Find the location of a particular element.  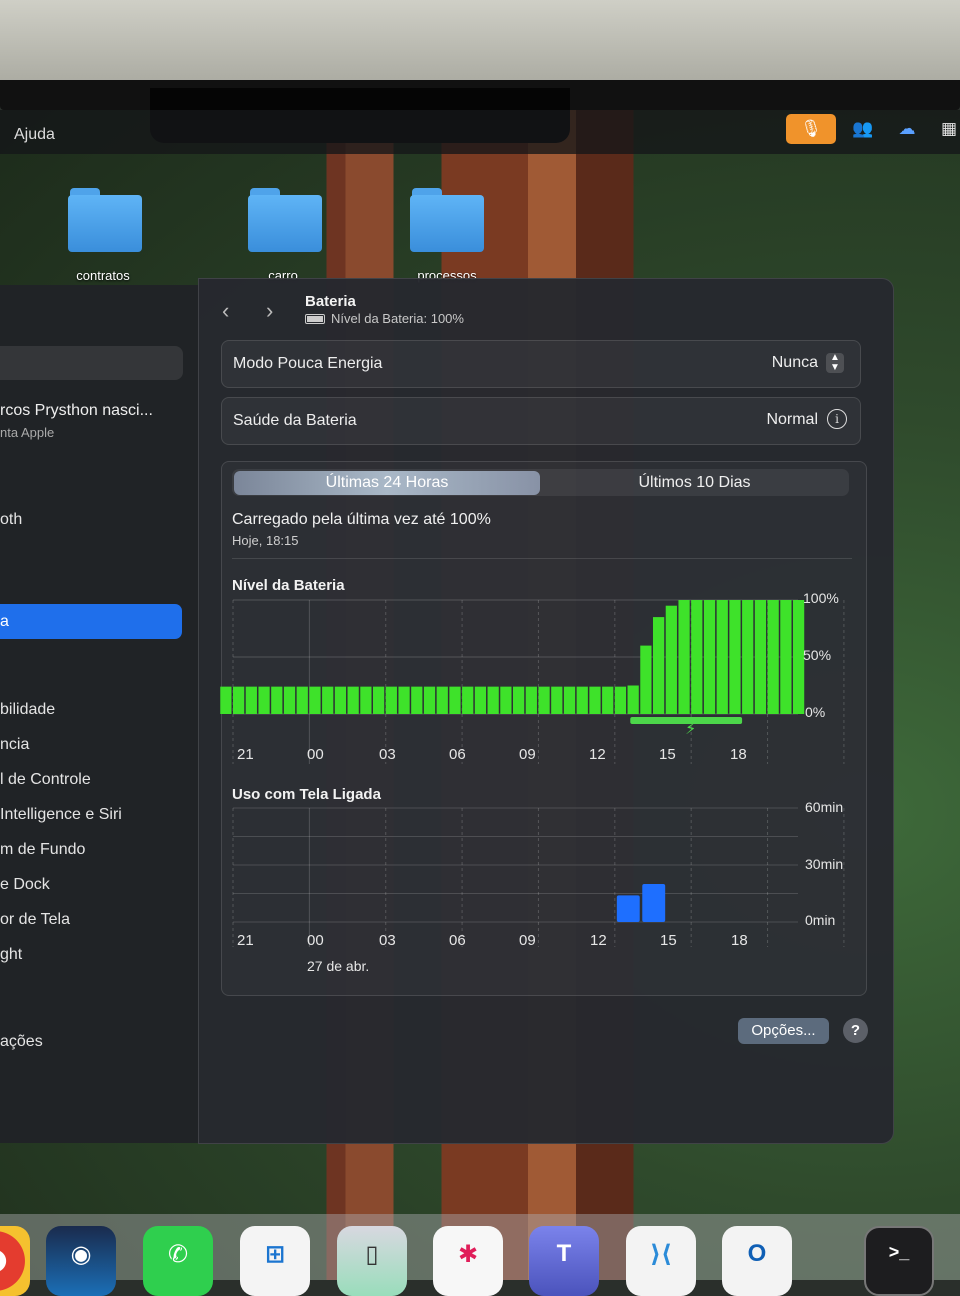

usage-x-tick: 06 is located at coordinates (457, 940).